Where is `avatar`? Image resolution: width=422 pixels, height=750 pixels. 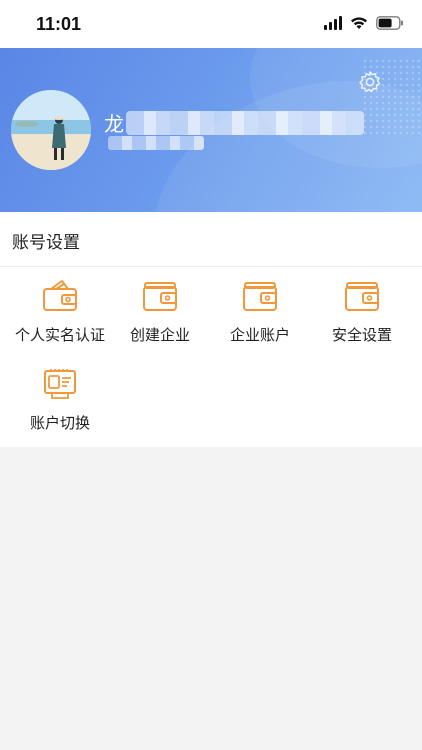 avatar is located at coordinates (51, 130).